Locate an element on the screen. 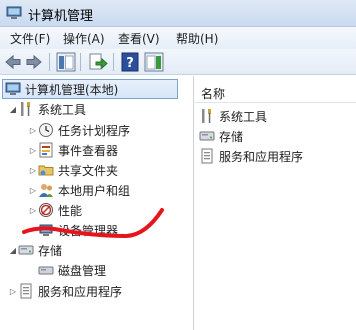 The width and height of the screenshot is (356, 330). tree-item-storage: ◢ 存储 is located at coordinates (35, 250).